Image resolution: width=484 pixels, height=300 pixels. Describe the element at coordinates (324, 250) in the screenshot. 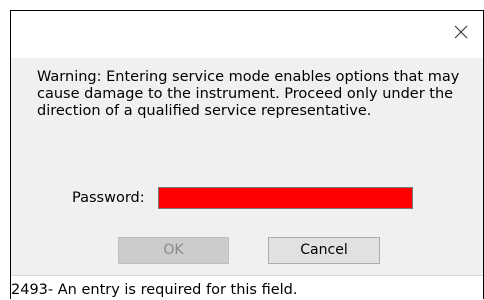

I see `cancel-button: Cancel` at that location.